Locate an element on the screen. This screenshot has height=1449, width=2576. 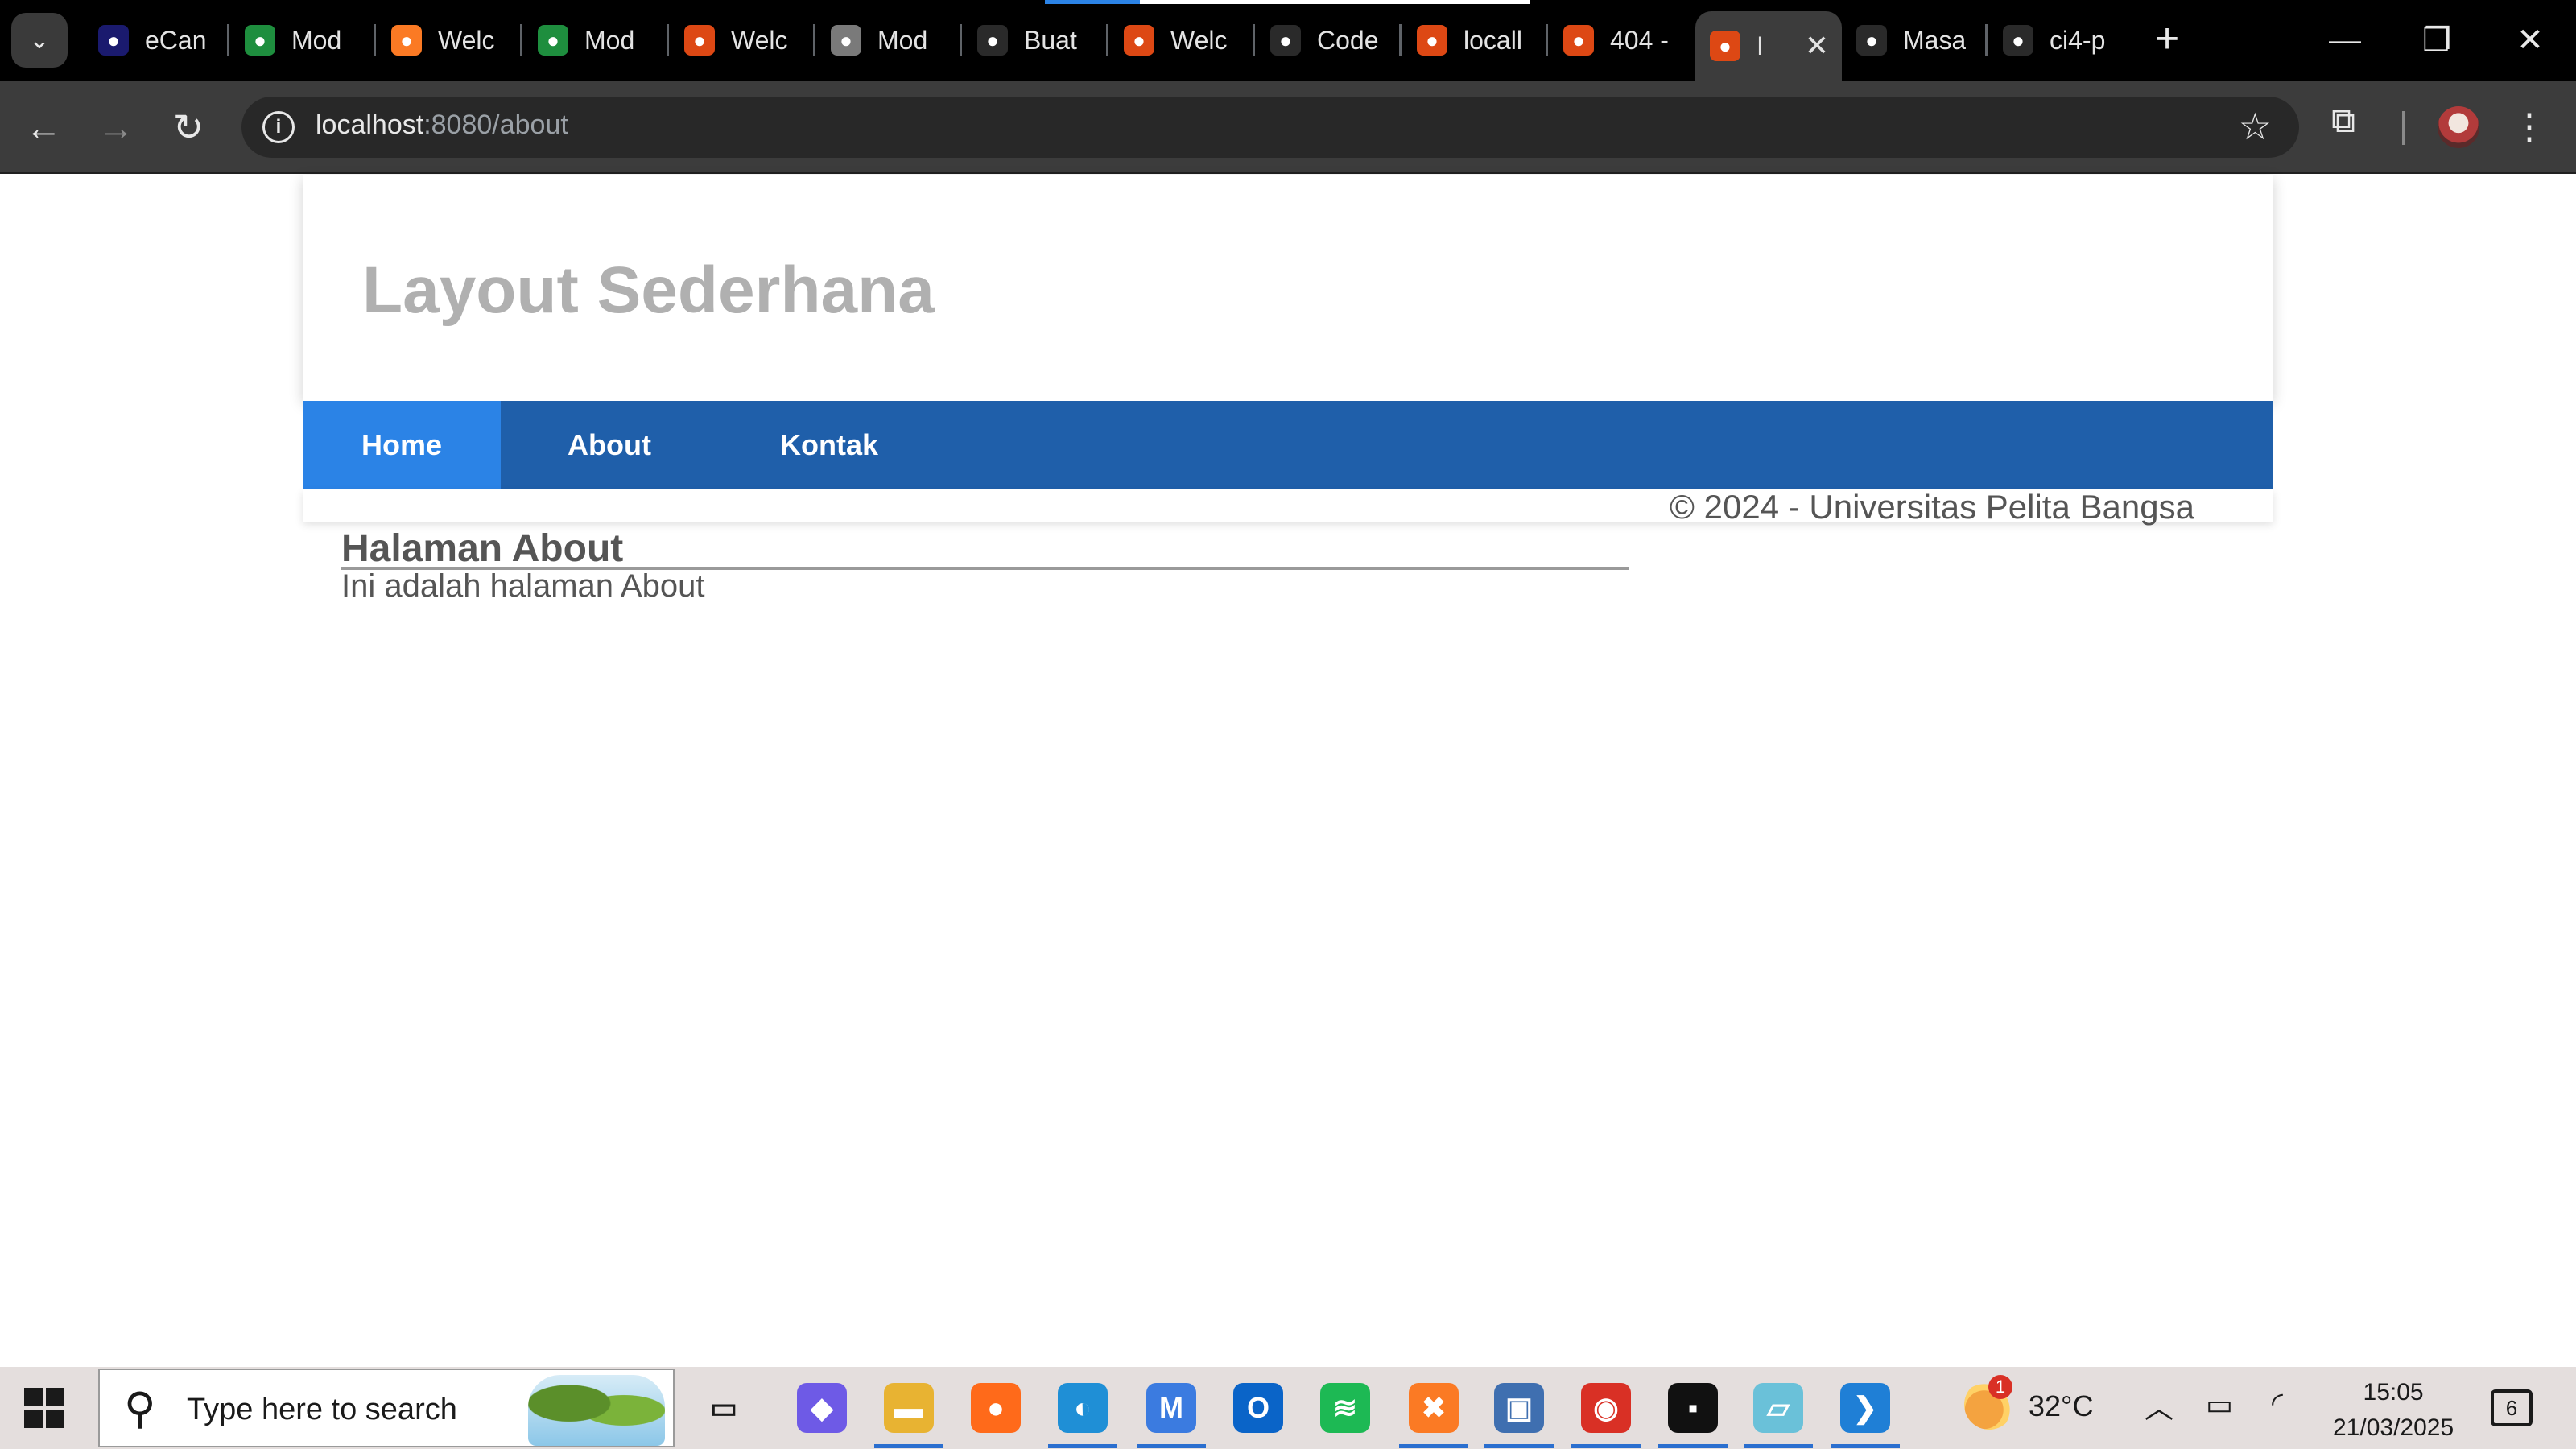
tab-title: Code is located at coordinates (1348, 40).